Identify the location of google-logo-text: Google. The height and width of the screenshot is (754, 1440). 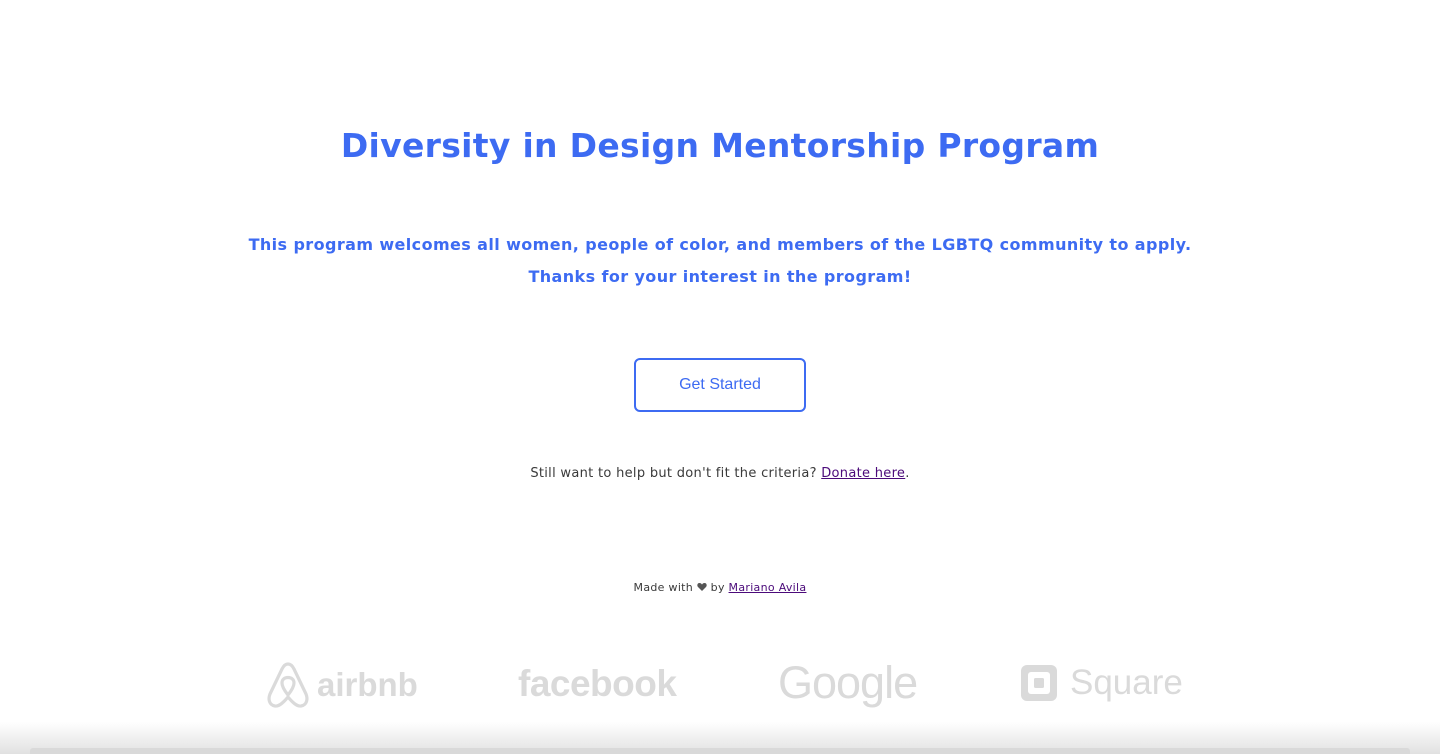
(848, 682).